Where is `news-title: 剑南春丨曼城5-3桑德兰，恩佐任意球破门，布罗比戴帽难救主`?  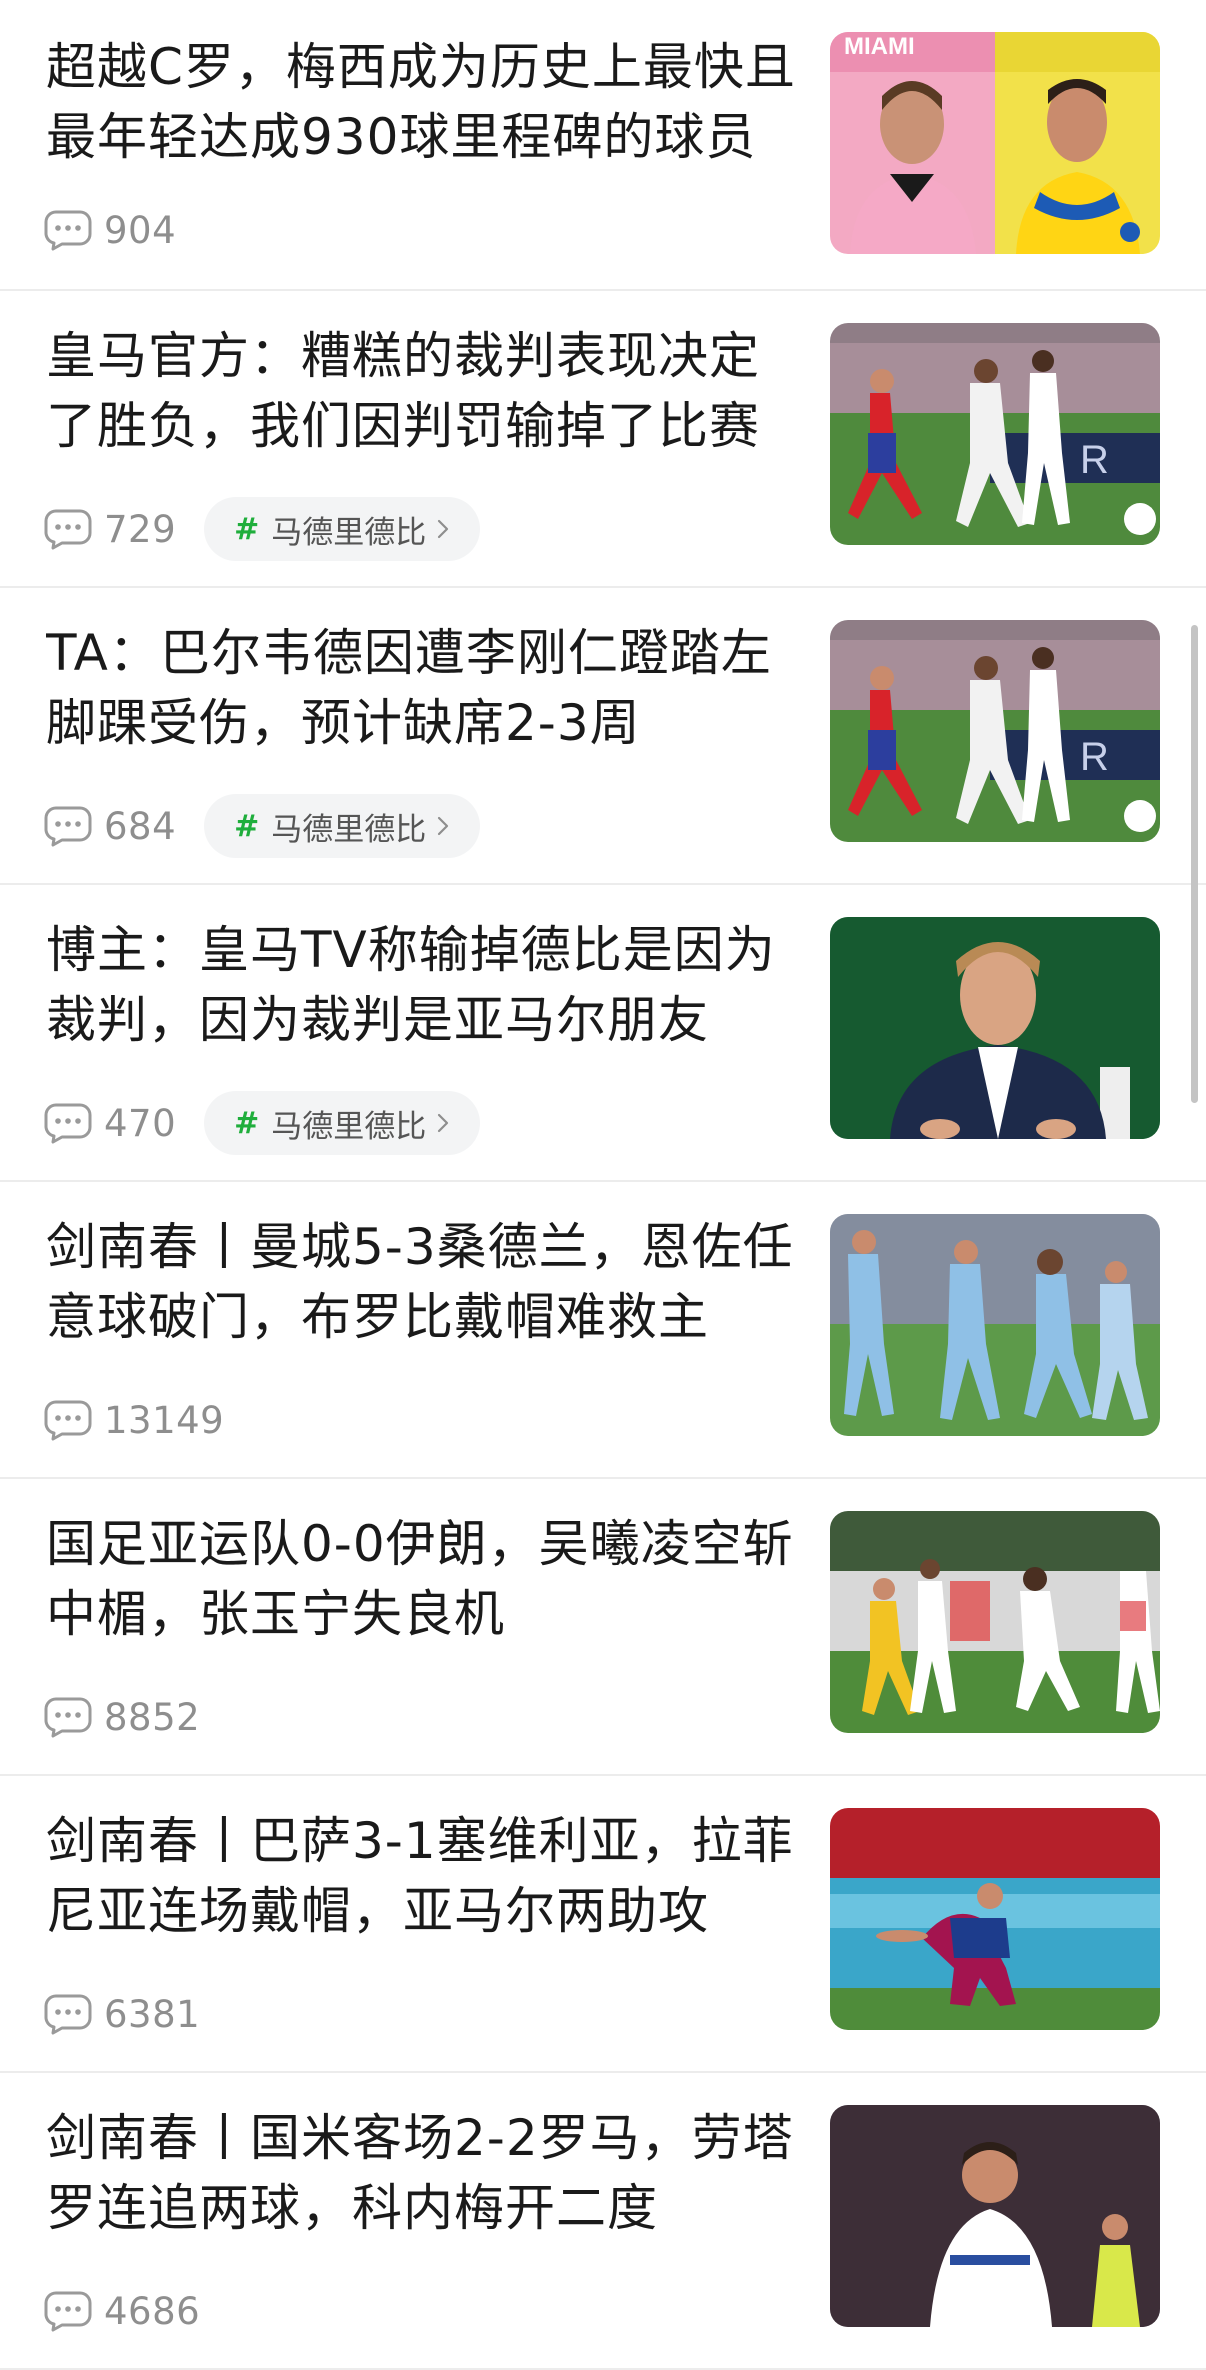
news-title: 剑南春丨曼城5-3桑德兰，恩佐任意球破门，布罗比戴帽难救主 is located at coordinates (421, 1282).